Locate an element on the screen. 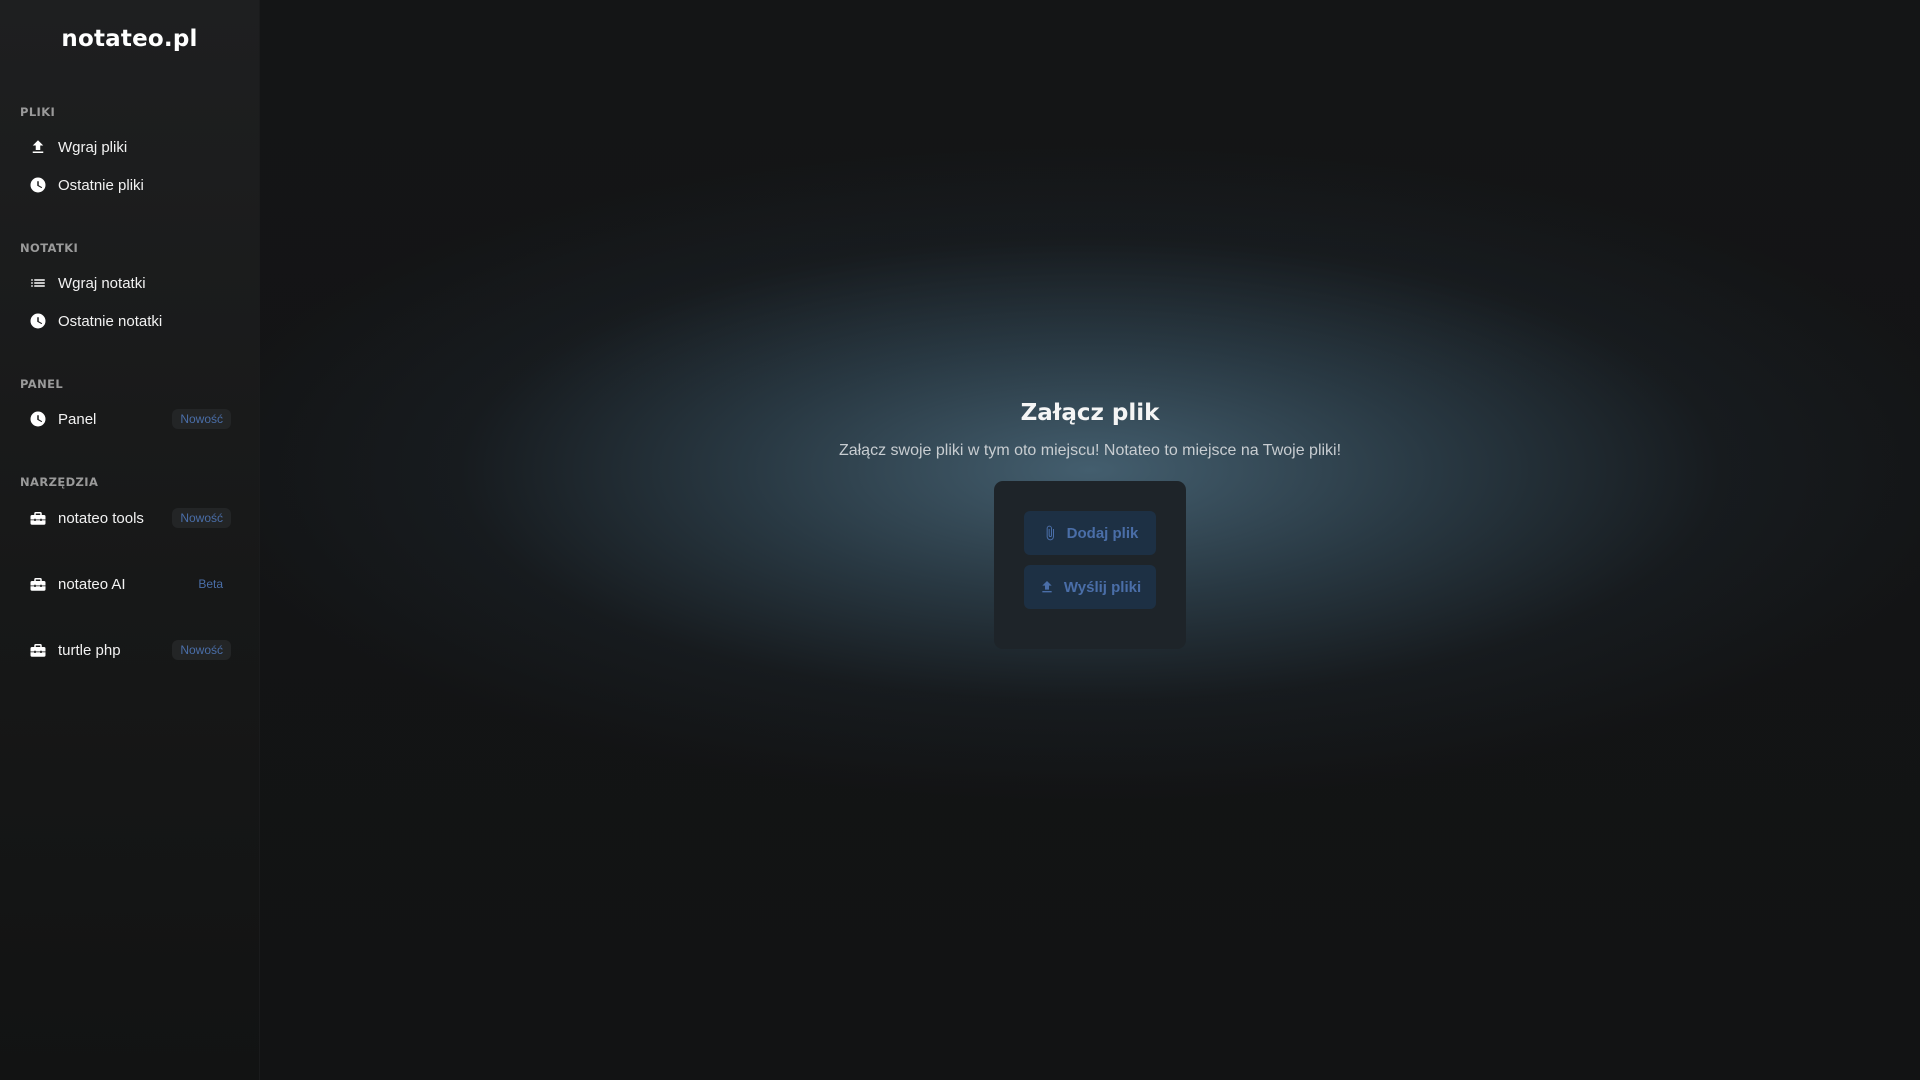  sidebar-item-panel: Panel Nowość is located at coordinates (129, 419).